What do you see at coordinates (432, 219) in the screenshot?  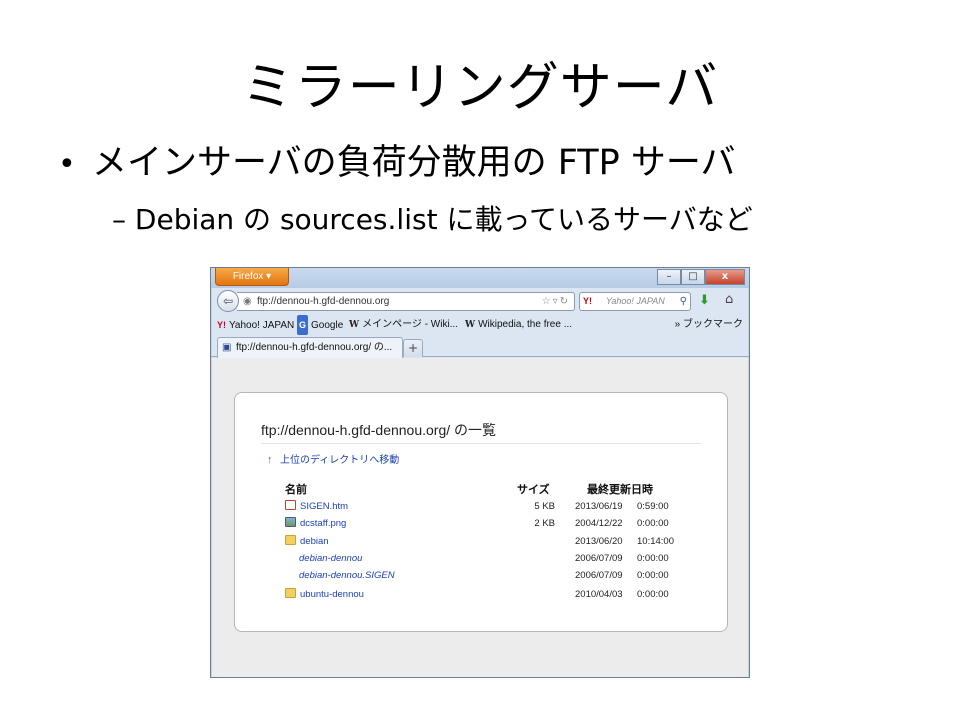 I see `bullet-level-2: – Debian の sources.list に載っているサーバなど` at bounding box center [432, 219].